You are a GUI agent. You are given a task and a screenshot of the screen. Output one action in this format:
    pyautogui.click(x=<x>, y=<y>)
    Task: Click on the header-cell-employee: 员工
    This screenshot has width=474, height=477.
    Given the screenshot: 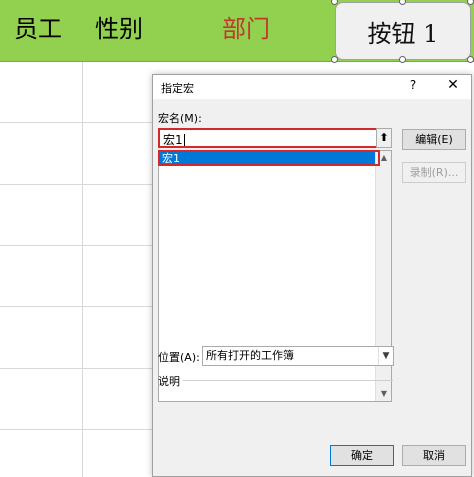 What is the action you would take?
    pyautogui.click(x=38, y=29)
    